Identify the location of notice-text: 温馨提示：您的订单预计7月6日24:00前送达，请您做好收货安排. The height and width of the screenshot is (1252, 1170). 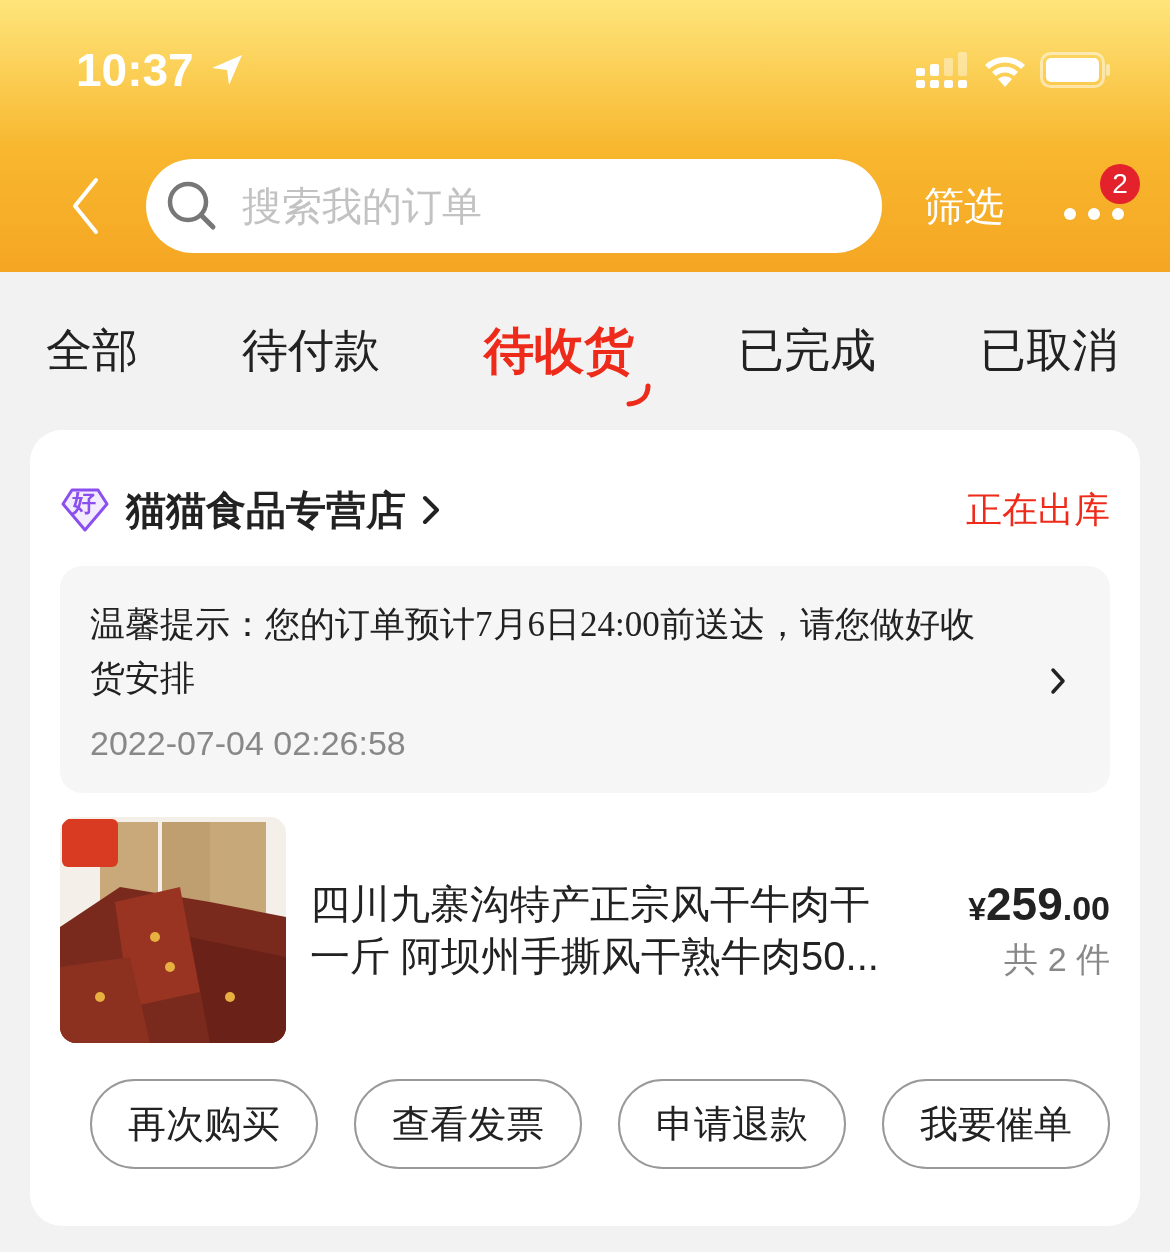
(533, 652).